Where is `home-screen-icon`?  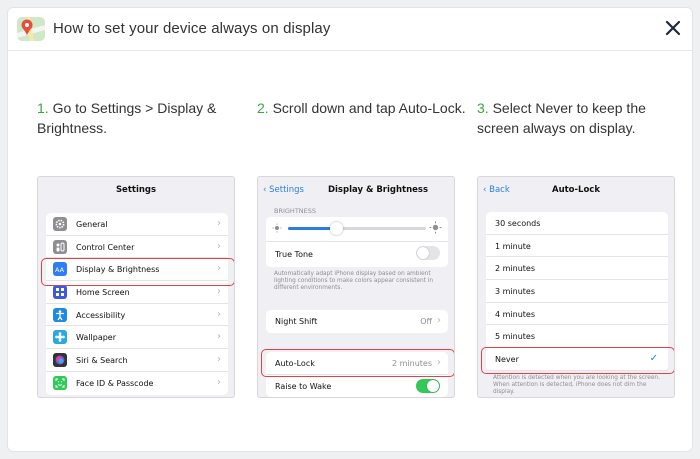 home-screen-icon is located at coordinates (60, 292).